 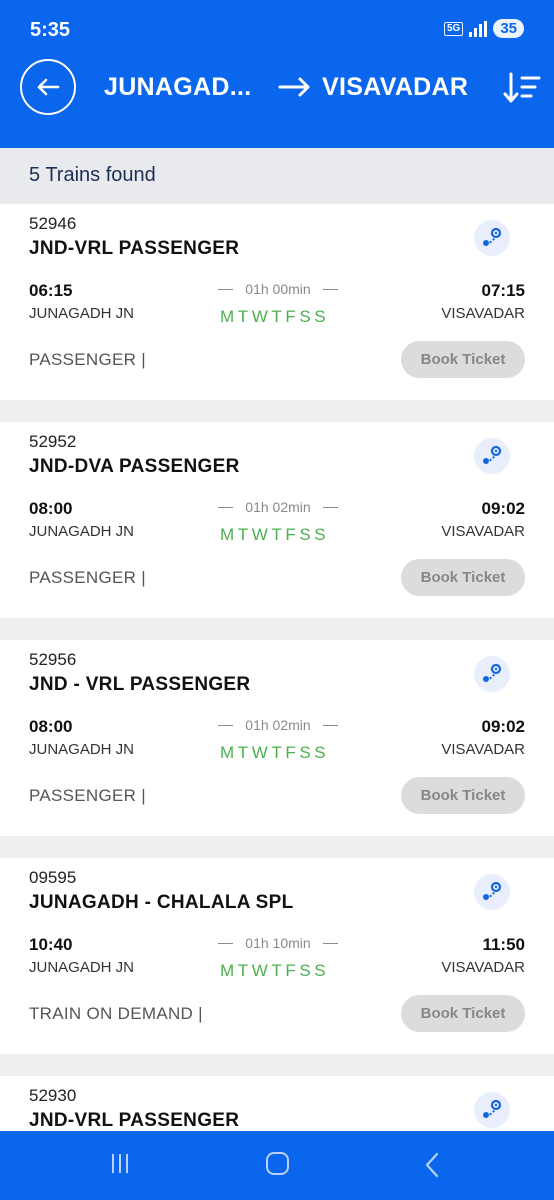 I want to click on train-number: 52956, so click(x=53, y=659).